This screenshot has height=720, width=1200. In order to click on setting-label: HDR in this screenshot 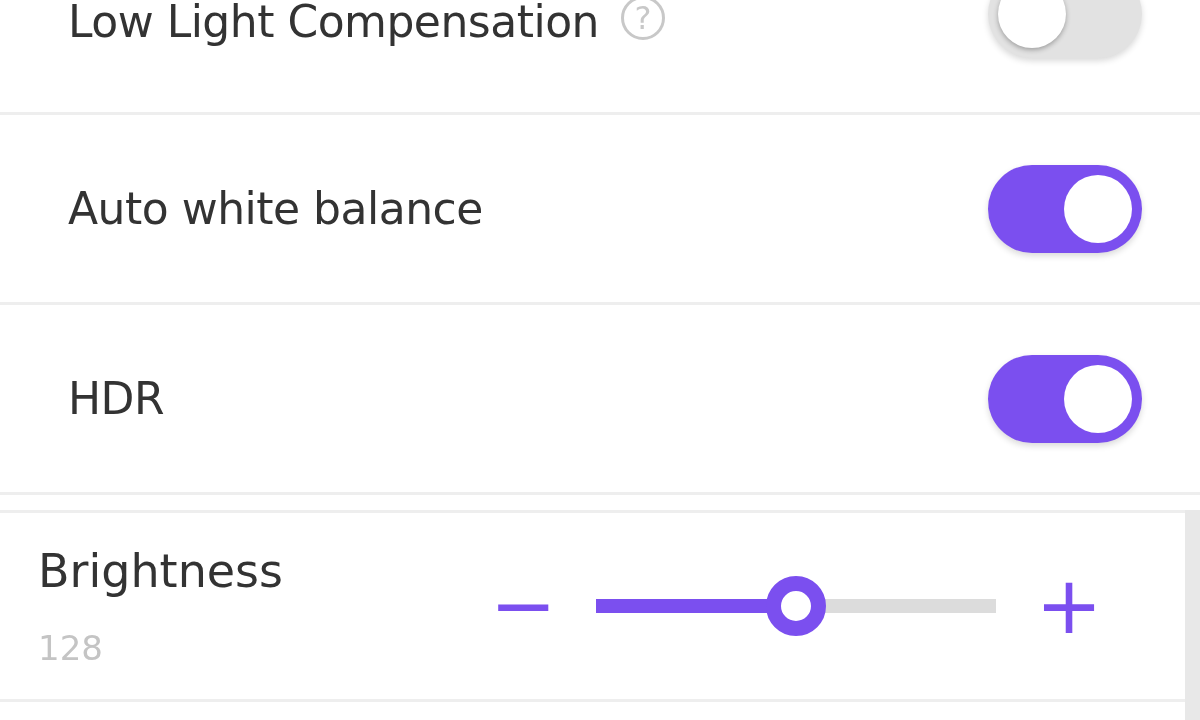, I will do `click(116, 398)`.